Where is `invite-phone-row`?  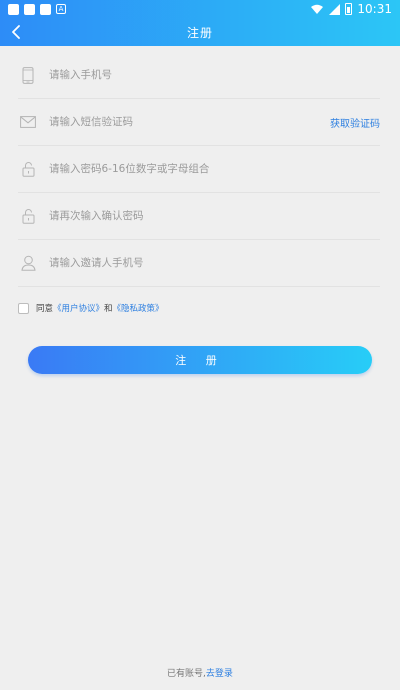
invite-phone-row is located at coordinates (199, 263).